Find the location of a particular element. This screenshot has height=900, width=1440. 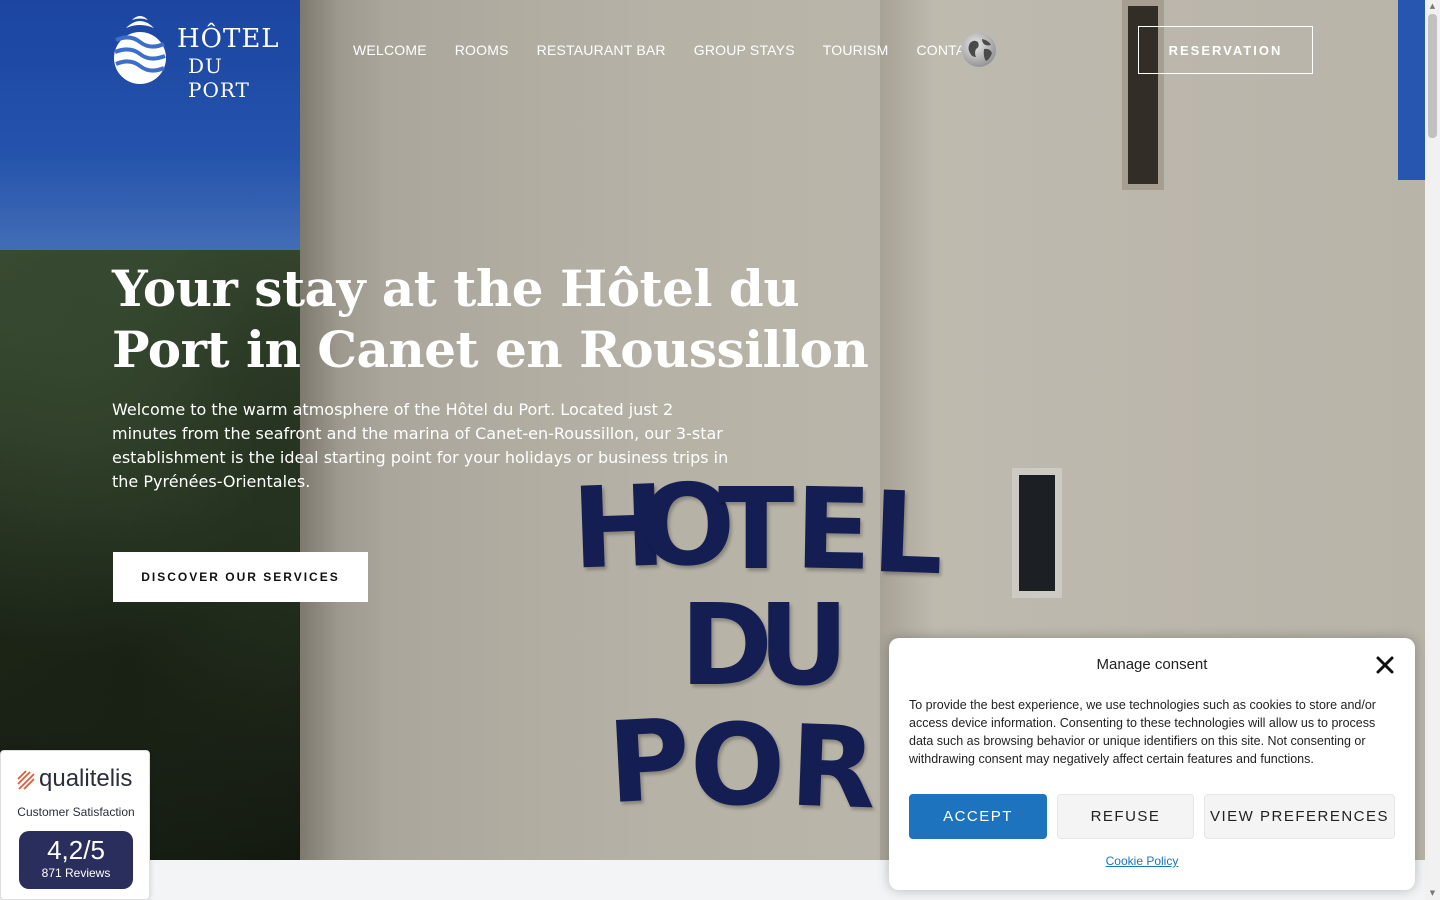

scroll-down-icon: ▼ is located at coordinates (1432, 893).